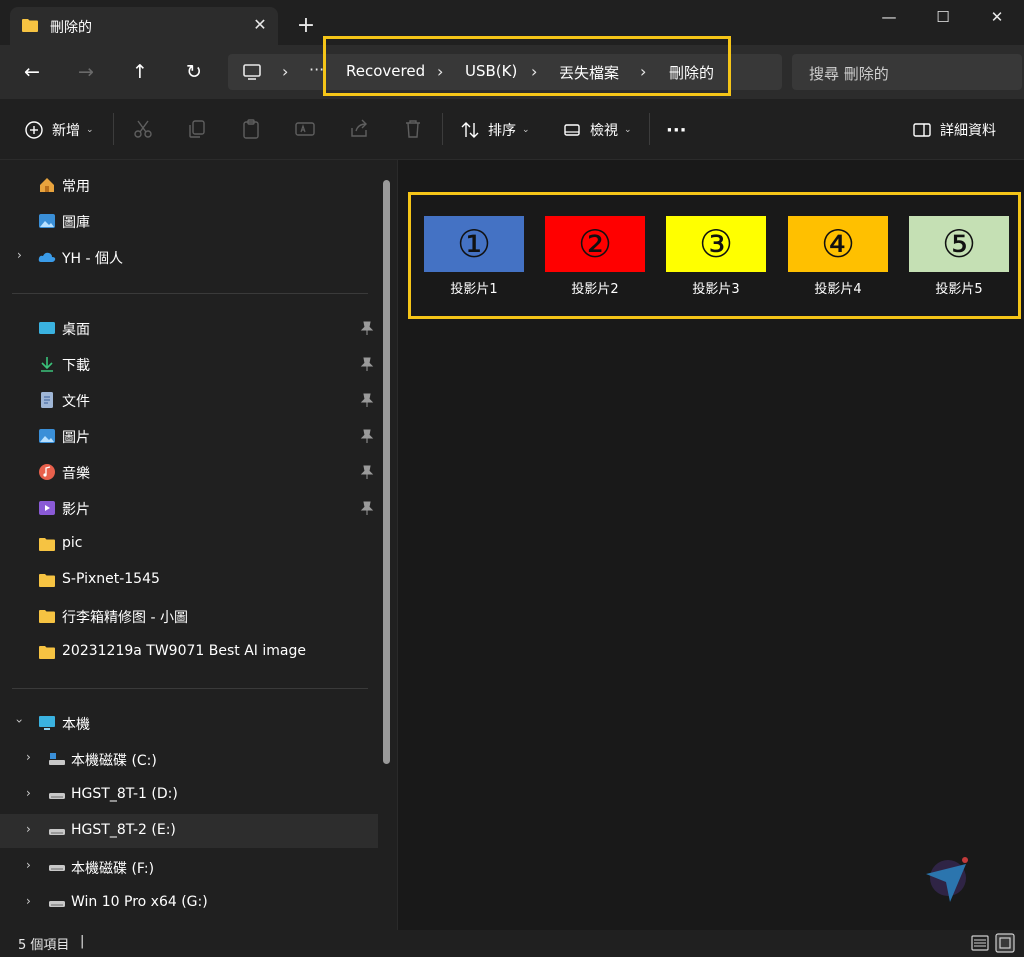  Describe the element at coordinates (954, 130) in the screenshot. I see `details-pane-button: 詳細資料` at that location.